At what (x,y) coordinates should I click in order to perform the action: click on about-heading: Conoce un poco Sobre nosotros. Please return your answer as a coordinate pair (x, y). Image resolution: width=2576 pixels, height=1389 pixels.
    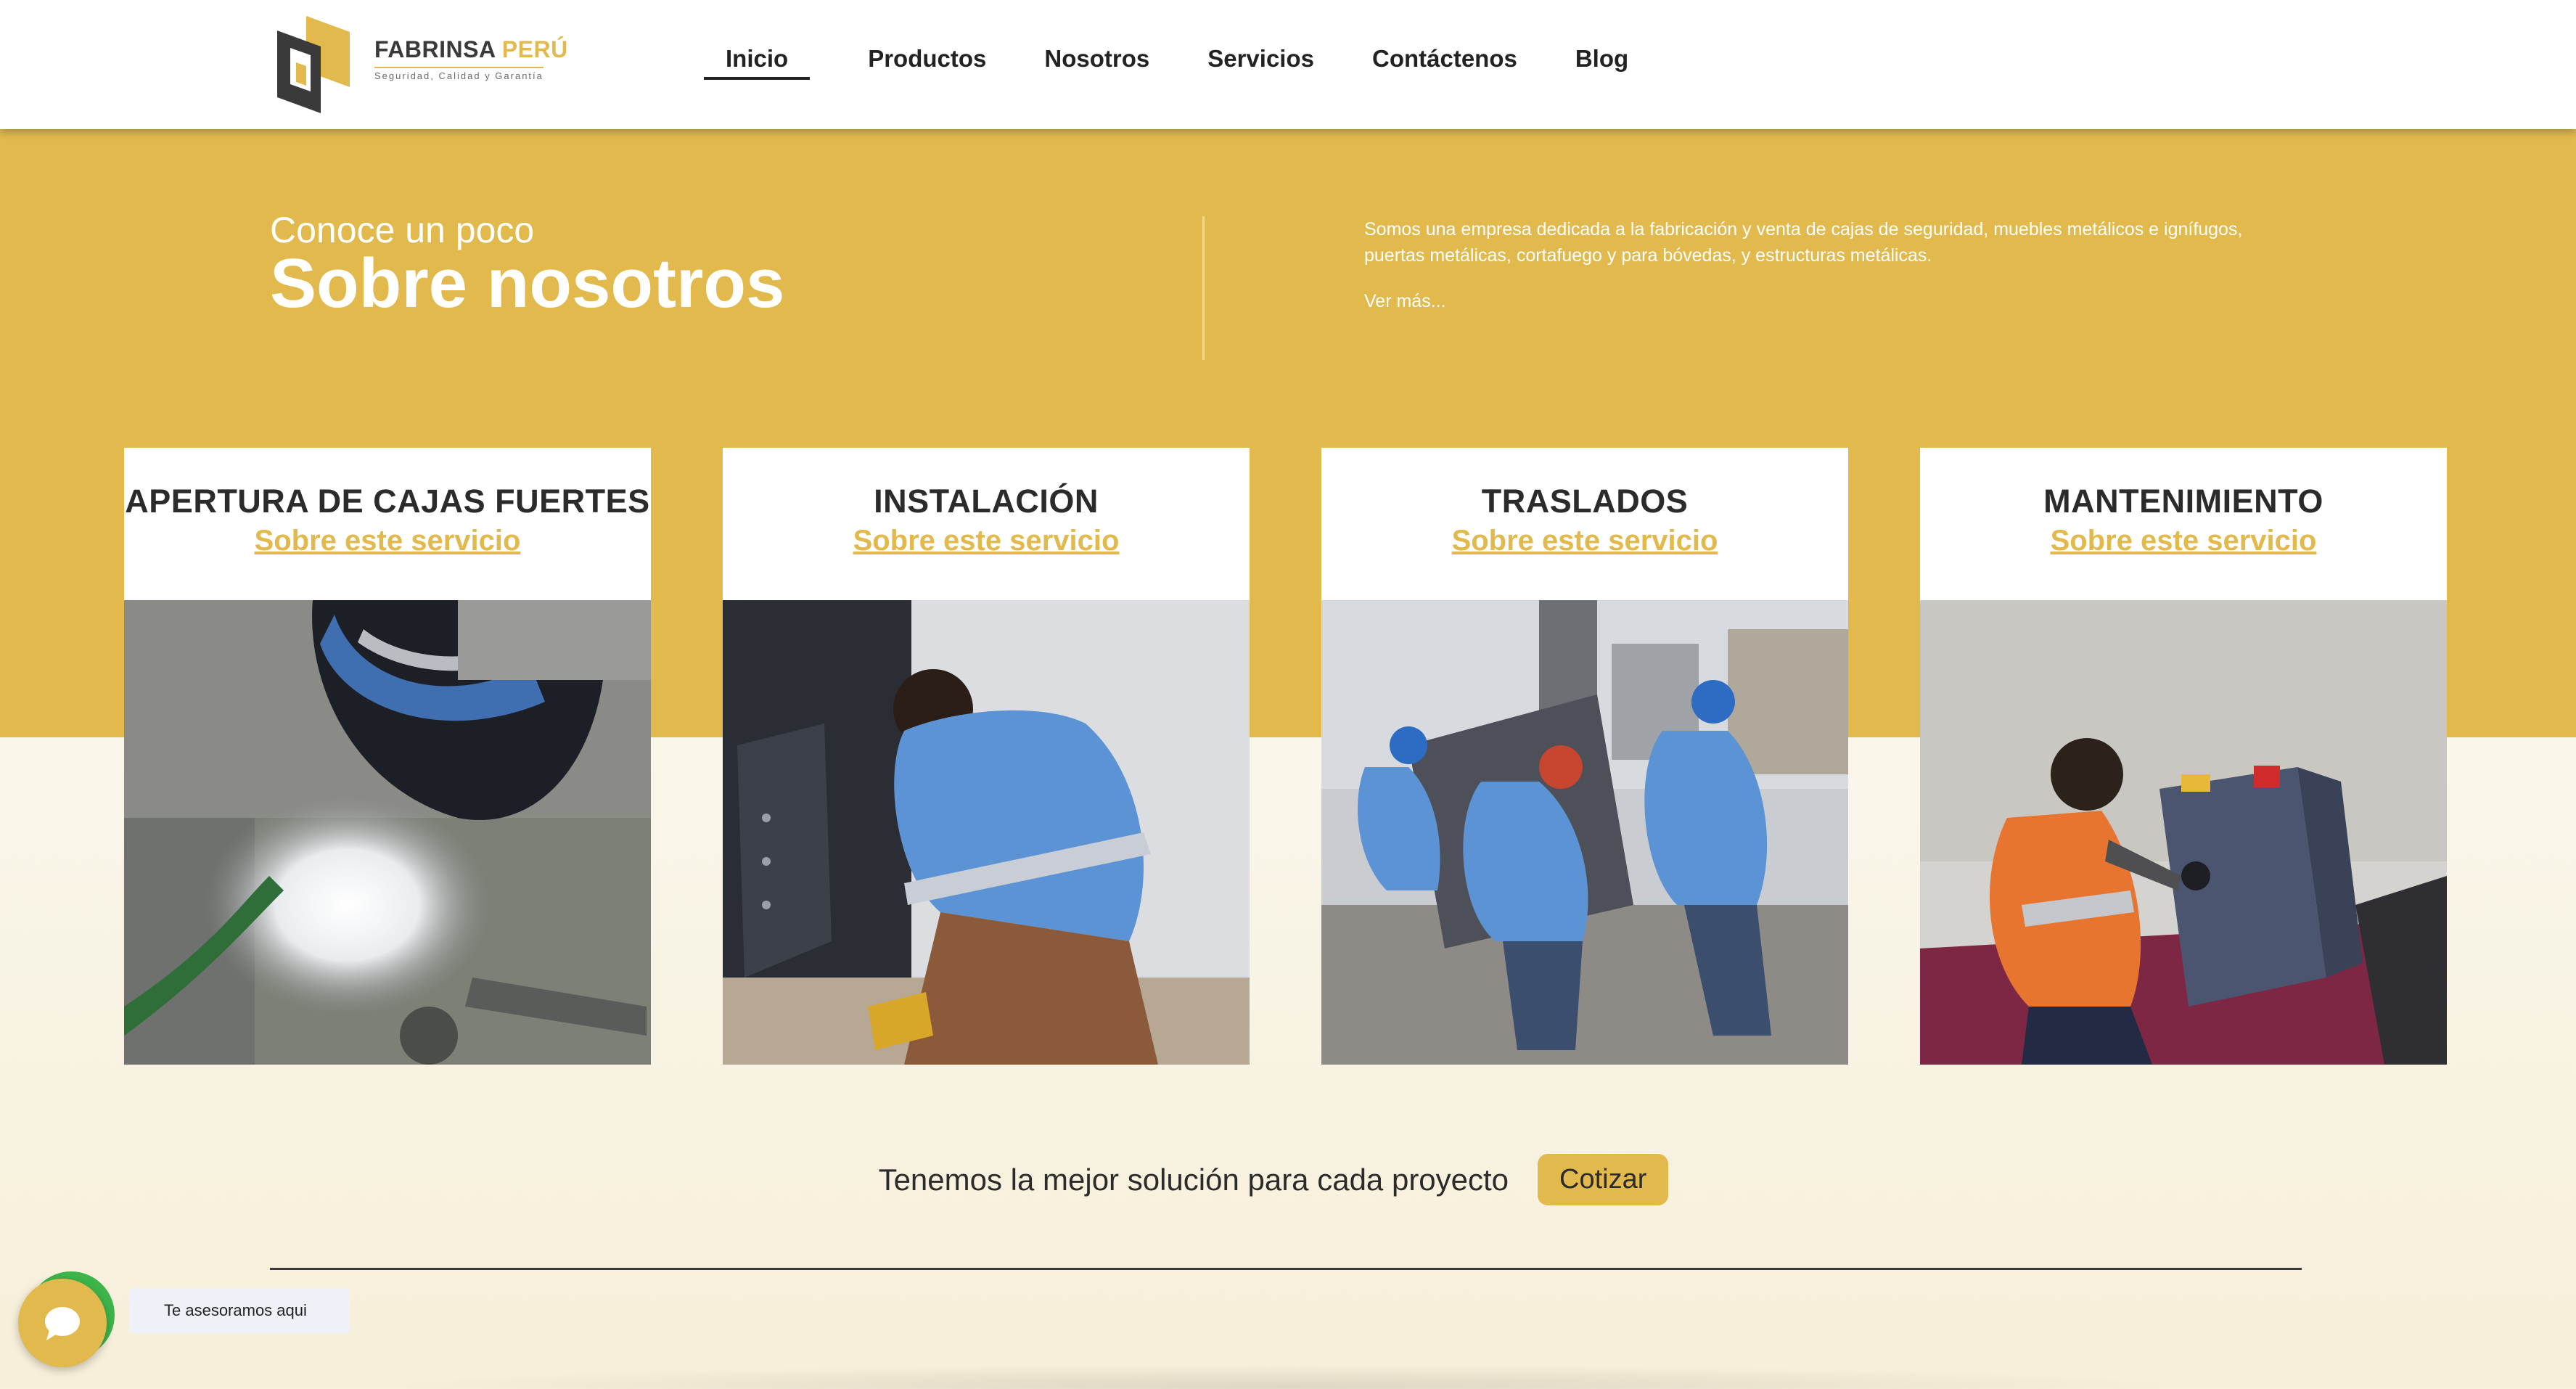
    Looking at the image, I should click on (527, 264).